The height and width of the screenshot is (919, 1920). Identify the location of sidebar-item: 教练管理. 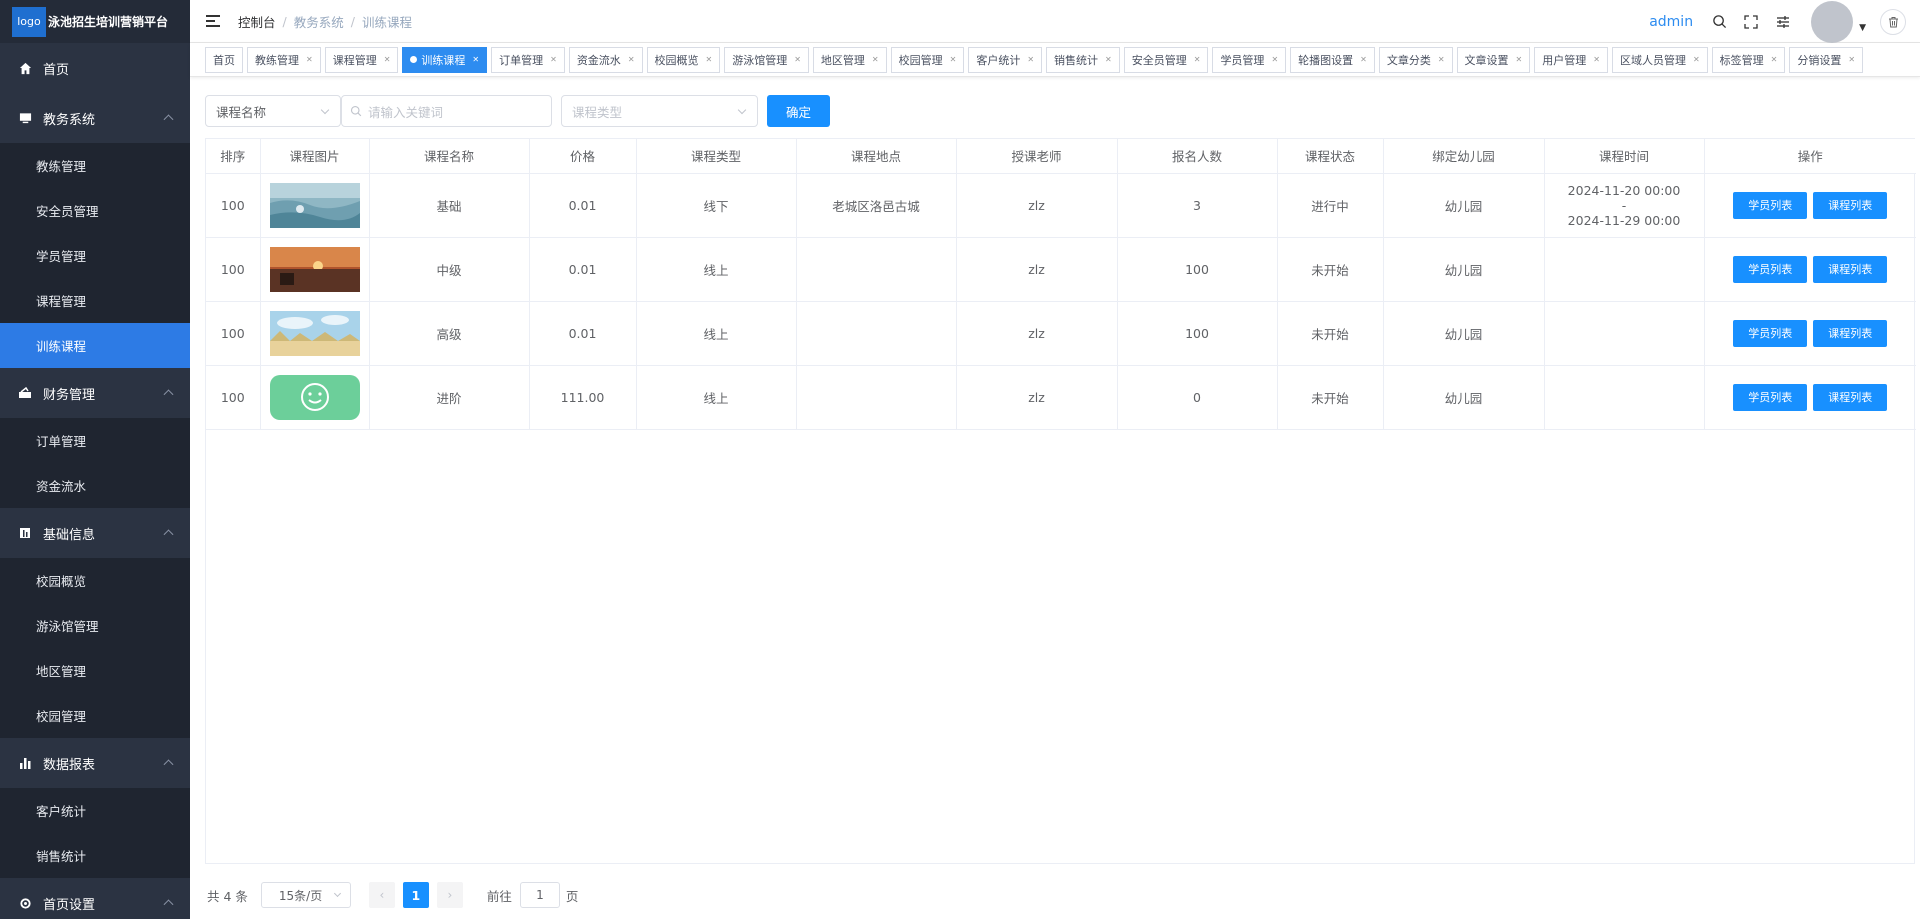
(95, 165).